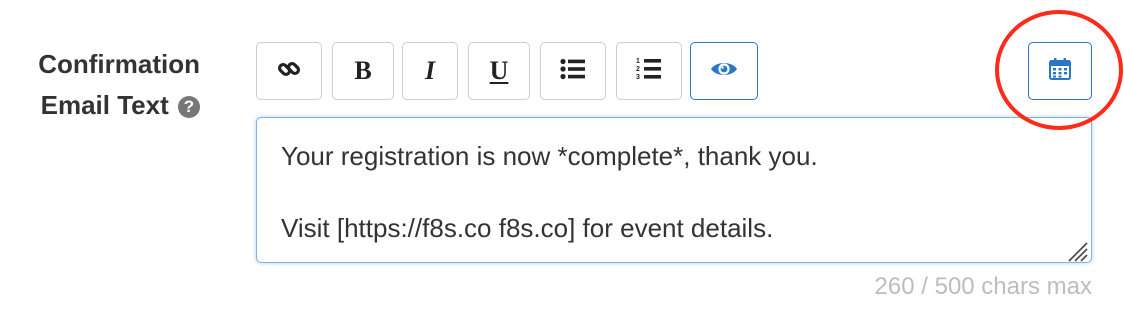 The image size is (1124, 330). I want to click on numbered-list-button: 1 2 3, so click(649, 71).